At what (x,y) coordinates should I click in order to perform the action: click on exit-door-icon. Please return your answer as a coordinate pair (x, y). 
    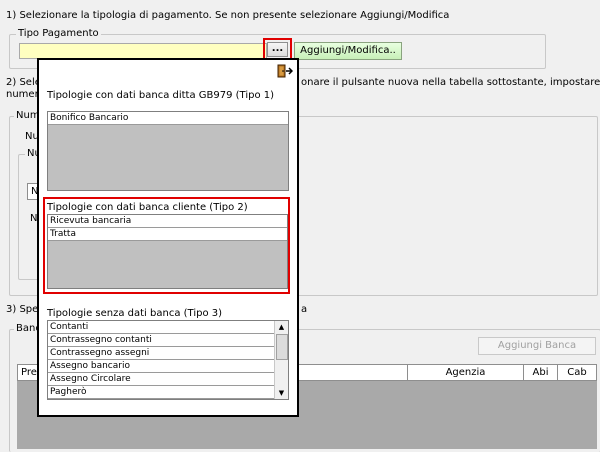
    Looking at the image, I should click on (285, 71).